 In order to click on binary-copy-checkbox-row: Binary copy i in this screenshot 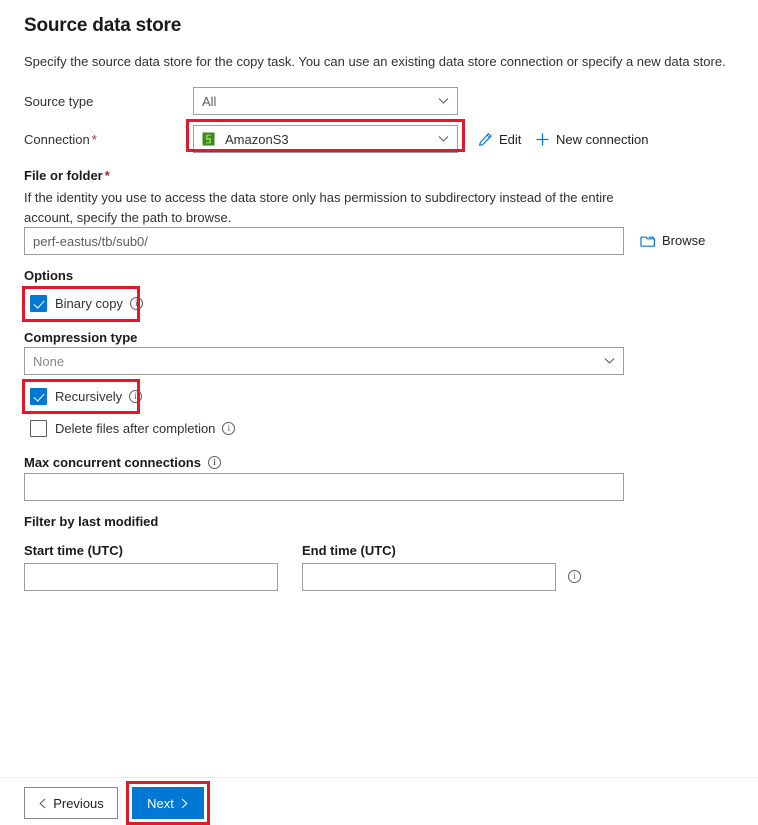, I will do `click(86, 303)`.